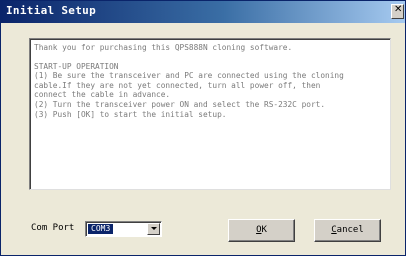  I want to click on ok-label-rest: K, so click(264, 230).